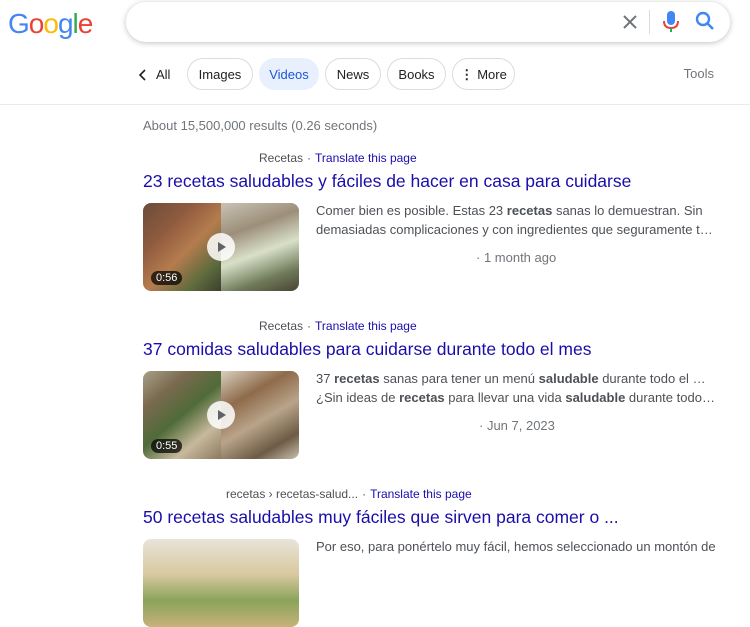 Image resolution: width=750 pixels, height=627 pixels. I want to click on tab-videos: Videos, so click(289, 74).